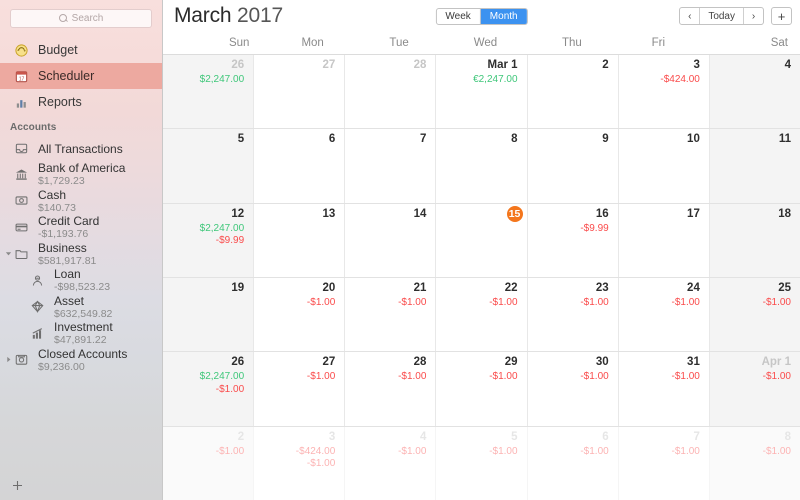 The width and height of the screenshot is (800, 500). What do you see at coordinates (664, 92) in the screenshot?
I see `calendar-day-cell: 3 -$424.00` at bounding box center [664, 92].